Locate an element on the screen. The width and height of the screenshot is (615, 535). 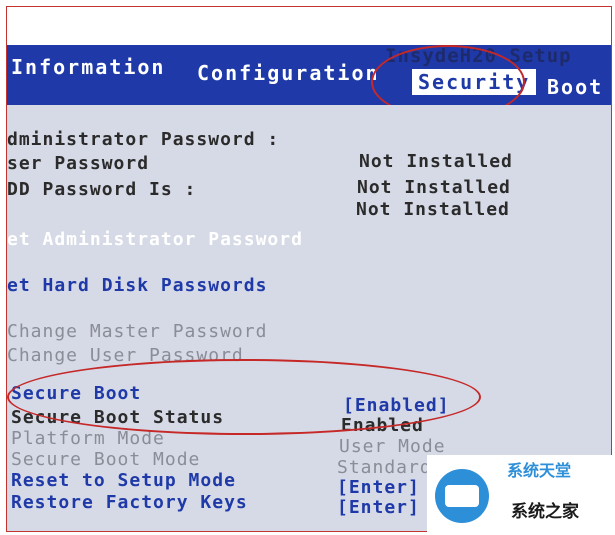
reset-setup-mode-item: Reset to Setup Mode is located at coordinates (123, 480).